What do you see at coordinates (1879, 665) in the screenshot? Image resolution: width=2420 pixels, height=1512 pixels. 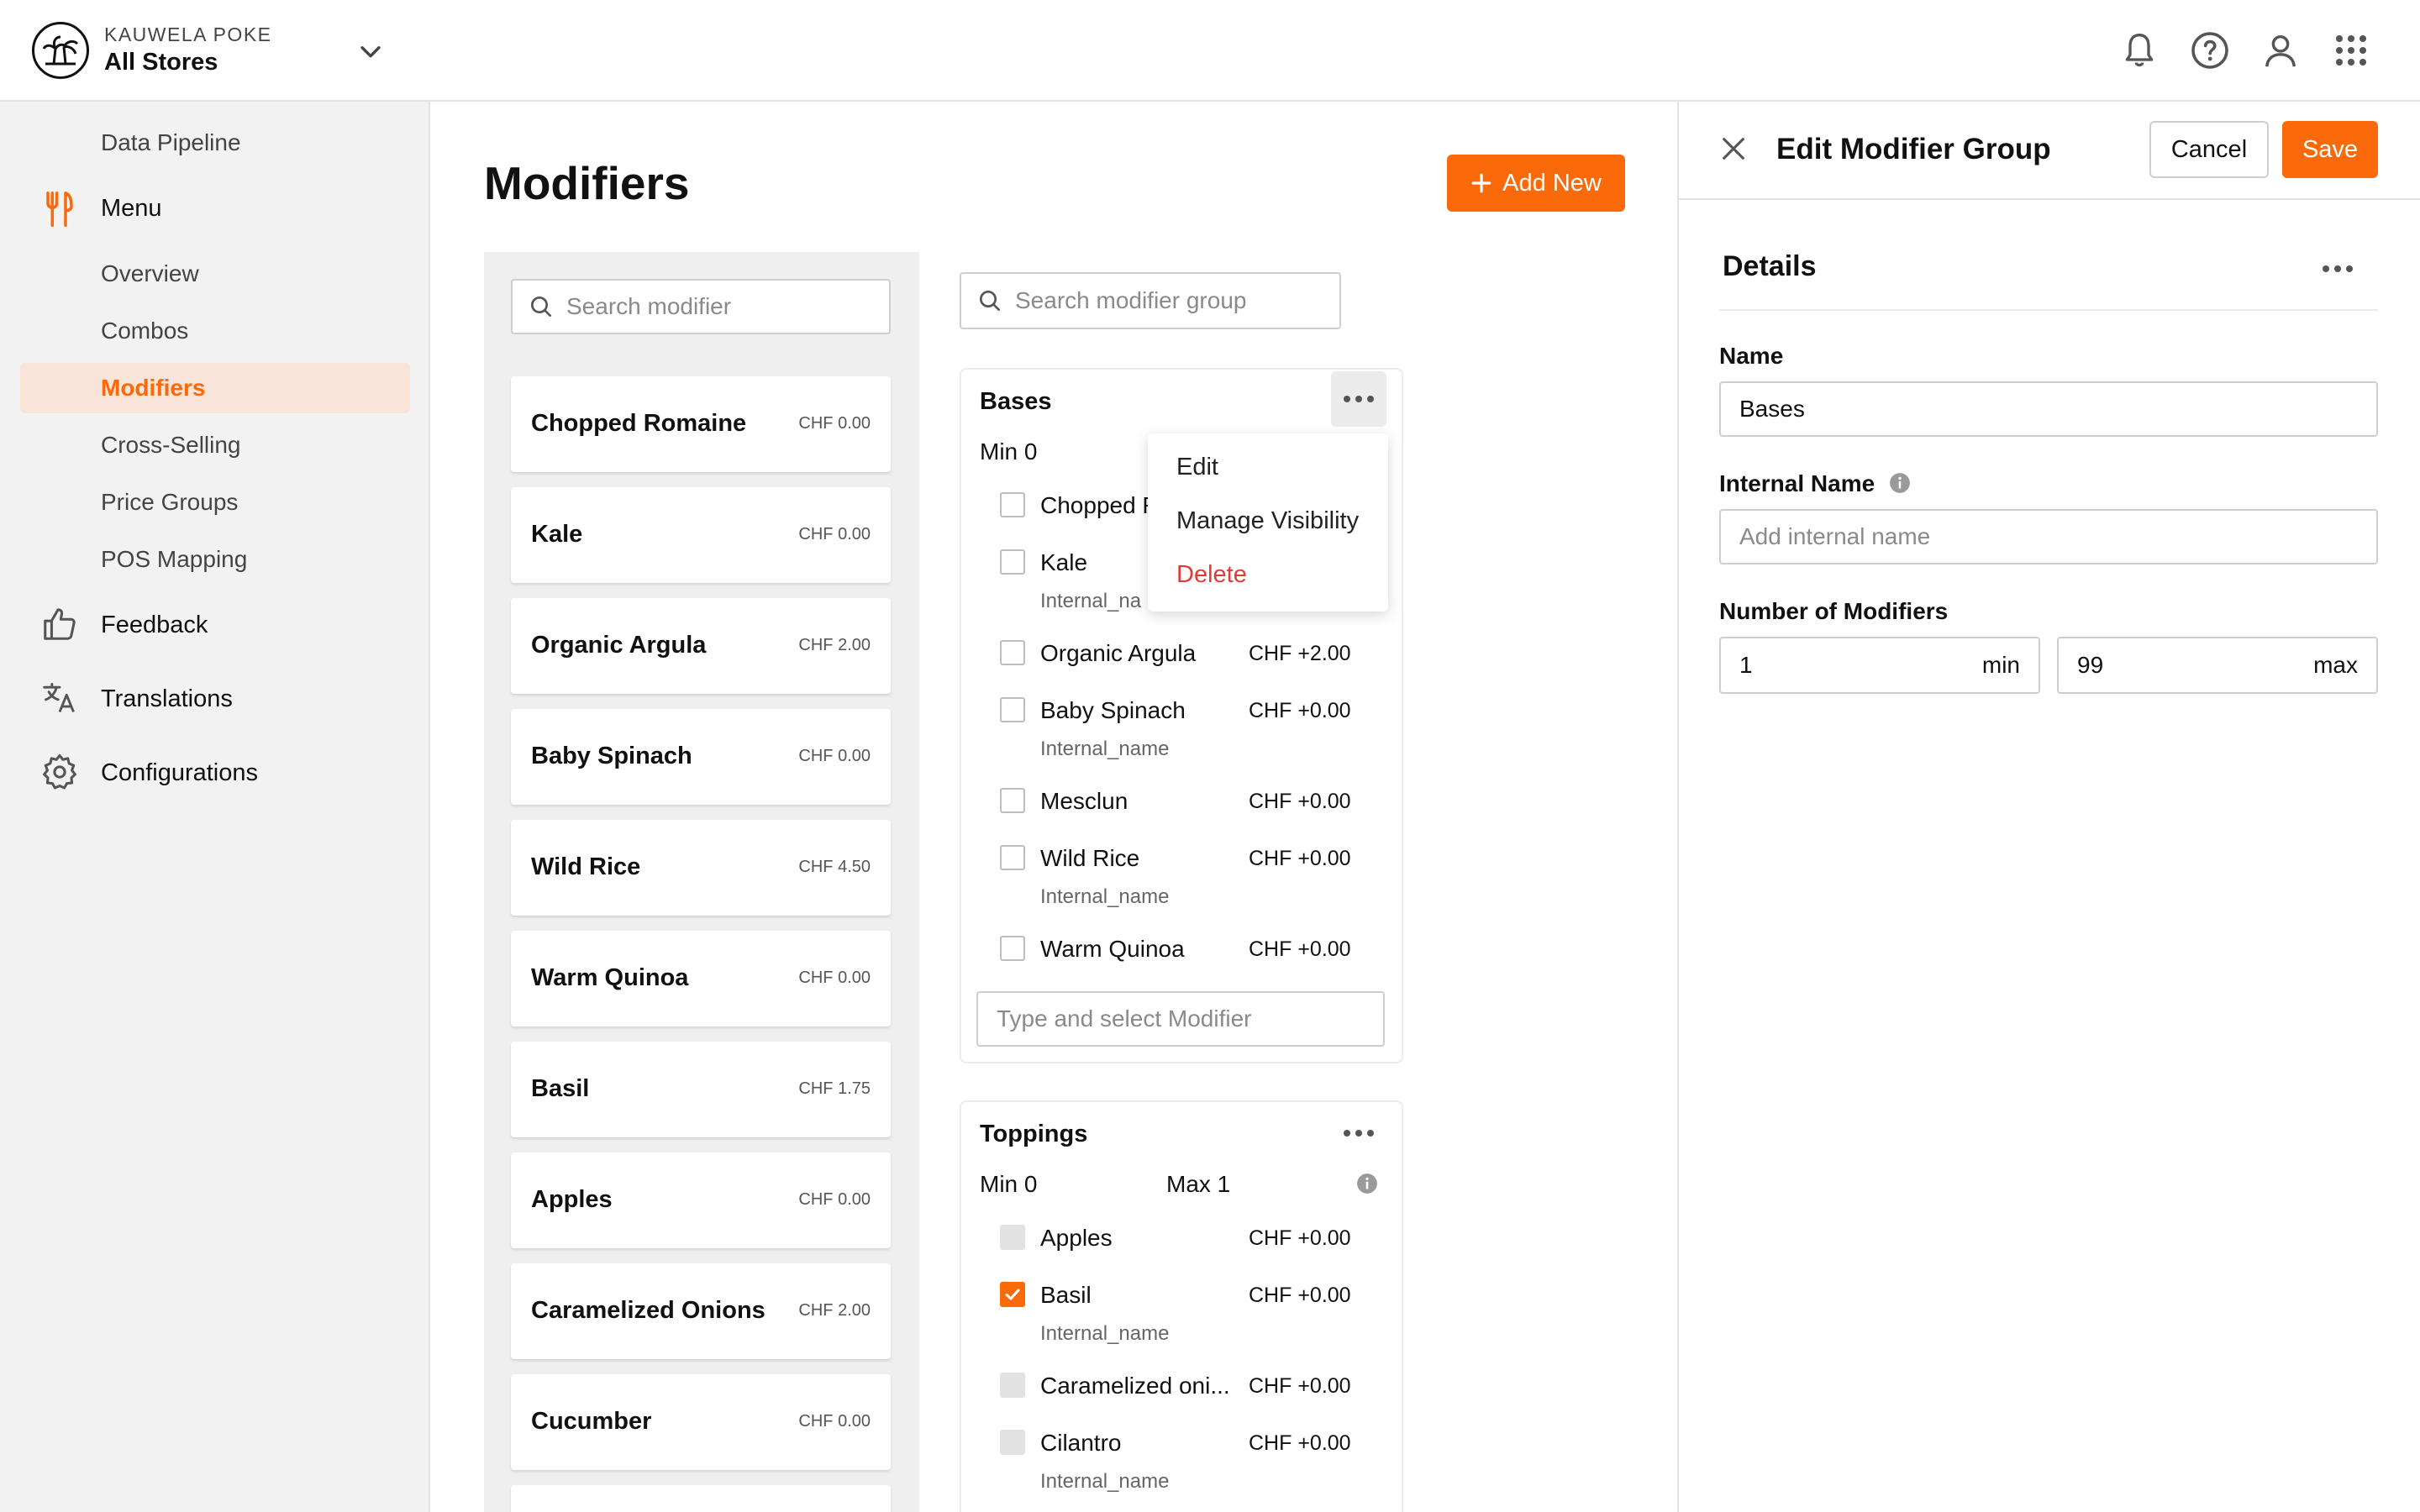 I see `min-modifiers-input: 1 min` at bounding box center [1879, 665].